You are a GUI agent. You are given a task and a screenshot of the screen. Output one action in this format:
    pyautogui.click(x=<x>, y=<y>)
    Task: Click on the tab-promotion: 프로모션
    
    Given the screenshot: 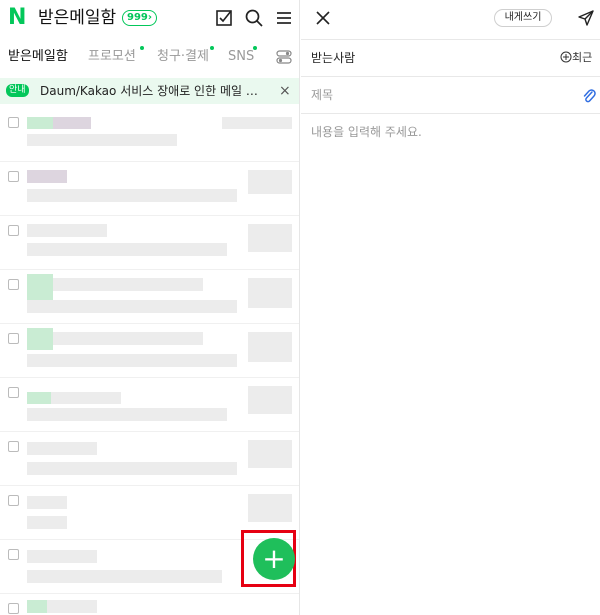 What is the action you would take?
    pyautogui.click(x=112, y=57)
    